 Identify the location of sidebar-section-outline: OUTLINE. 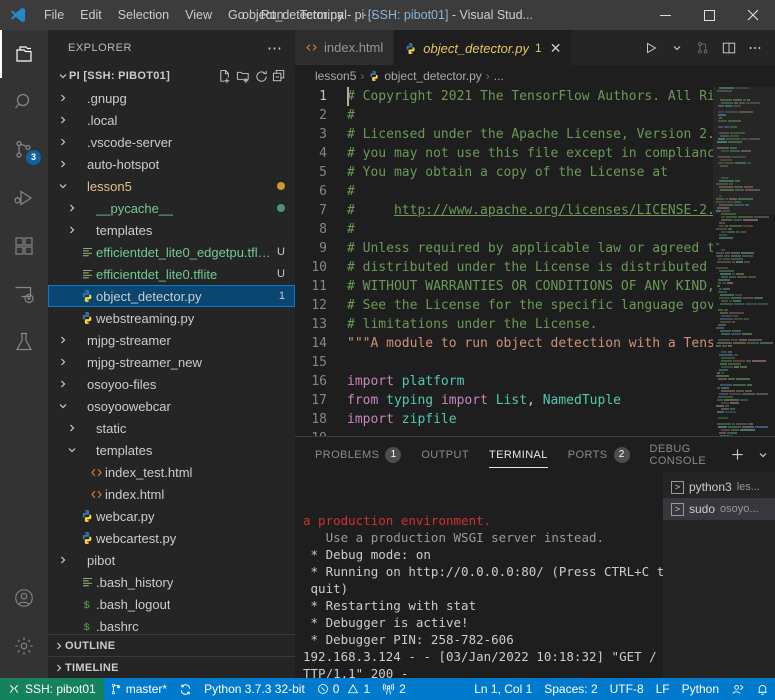
(171, 645).